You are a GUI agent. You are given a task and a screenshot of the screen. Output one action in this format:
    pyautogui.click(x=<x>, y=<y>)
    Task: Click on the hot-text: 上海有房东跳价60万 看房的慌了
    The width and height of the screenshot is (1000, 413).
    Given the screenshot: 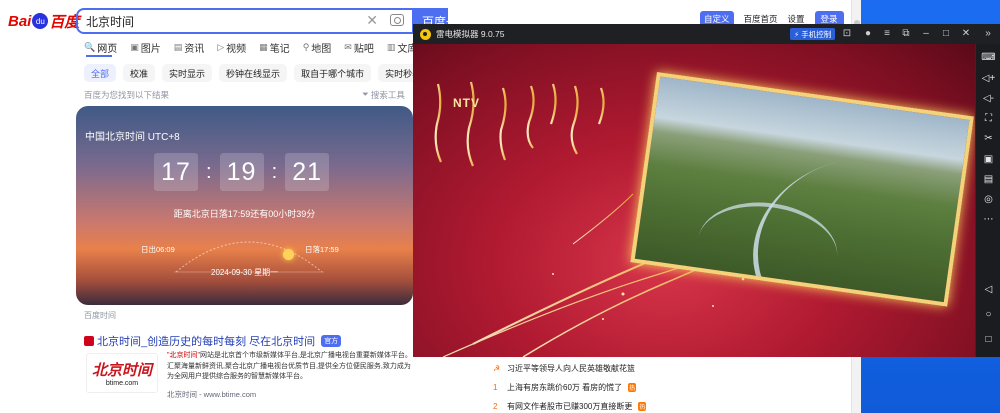 What is the action you would take?
    pyautogui.click(x=565, y=387)
    